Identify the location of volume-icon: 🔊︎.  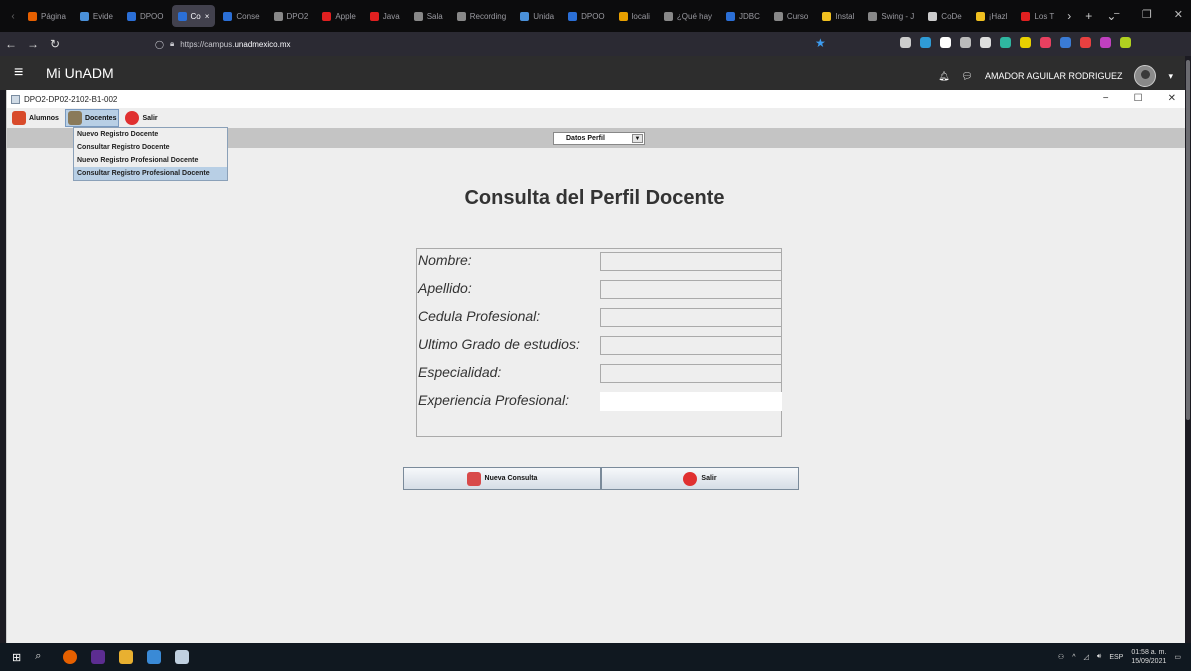
(1099, 657).